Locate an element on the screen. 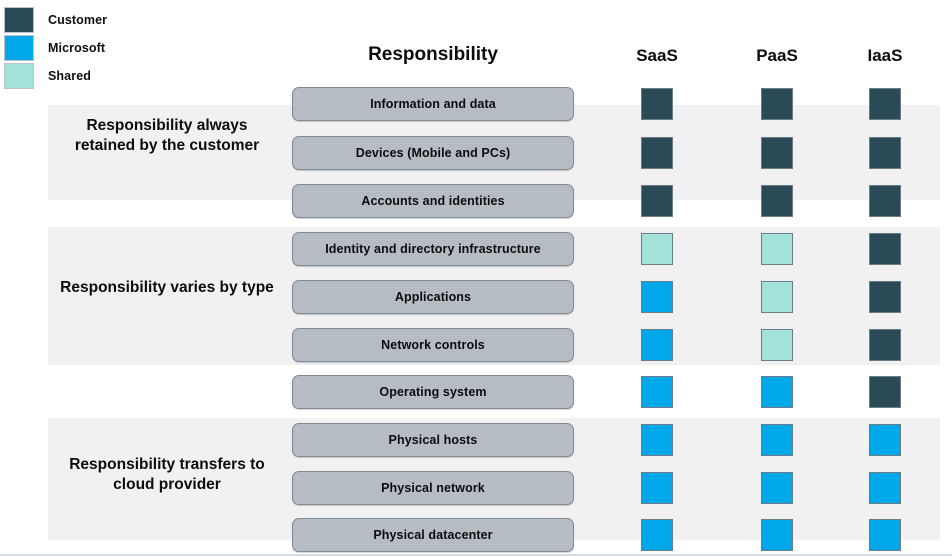 The width and height of the screenshot is (952, 556). column-header-iaas: IaaS is located at coordinates (885, 55).